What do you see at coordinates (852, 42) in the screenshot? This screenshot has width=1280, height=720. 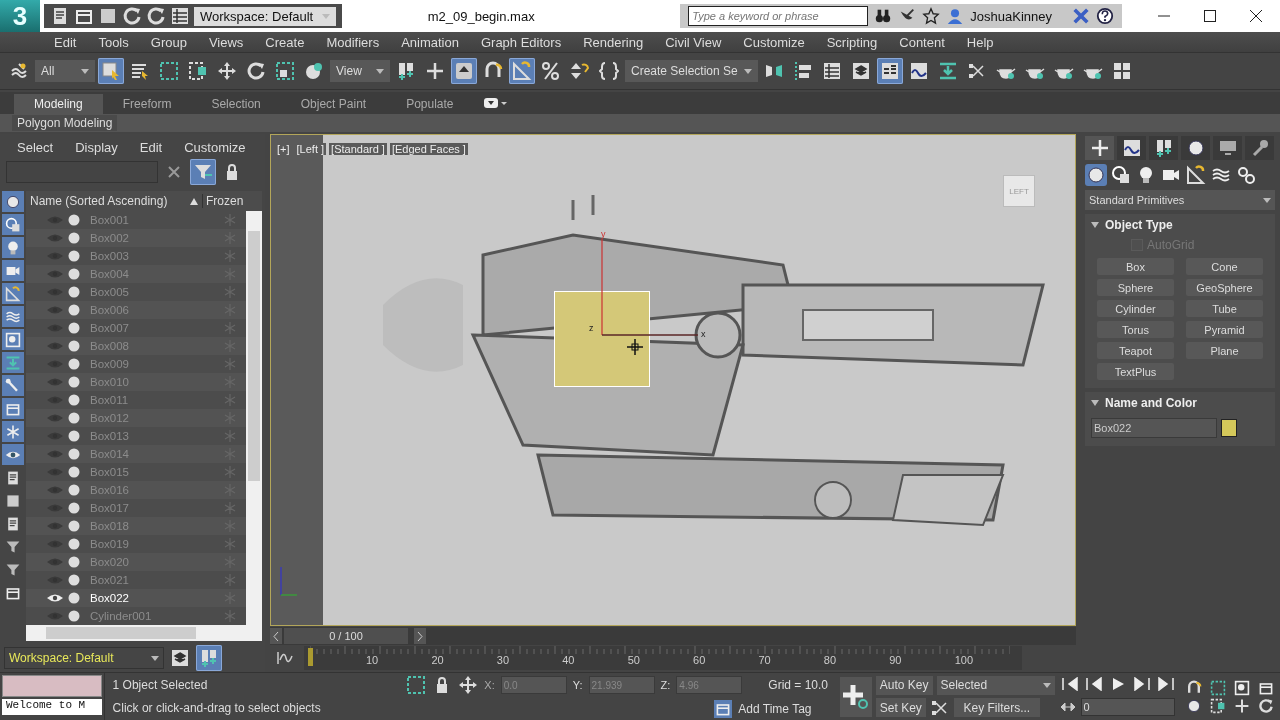 I see `menu-item: Scripting` at bounding box center [852, 42].